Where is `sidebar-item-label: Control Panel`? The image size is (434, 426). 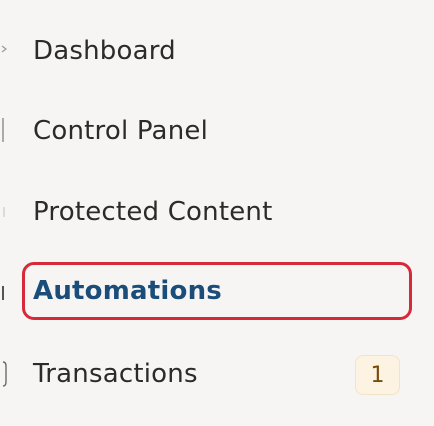
sidebar-item-label: Control Panel is located at coordinates (120, 131).